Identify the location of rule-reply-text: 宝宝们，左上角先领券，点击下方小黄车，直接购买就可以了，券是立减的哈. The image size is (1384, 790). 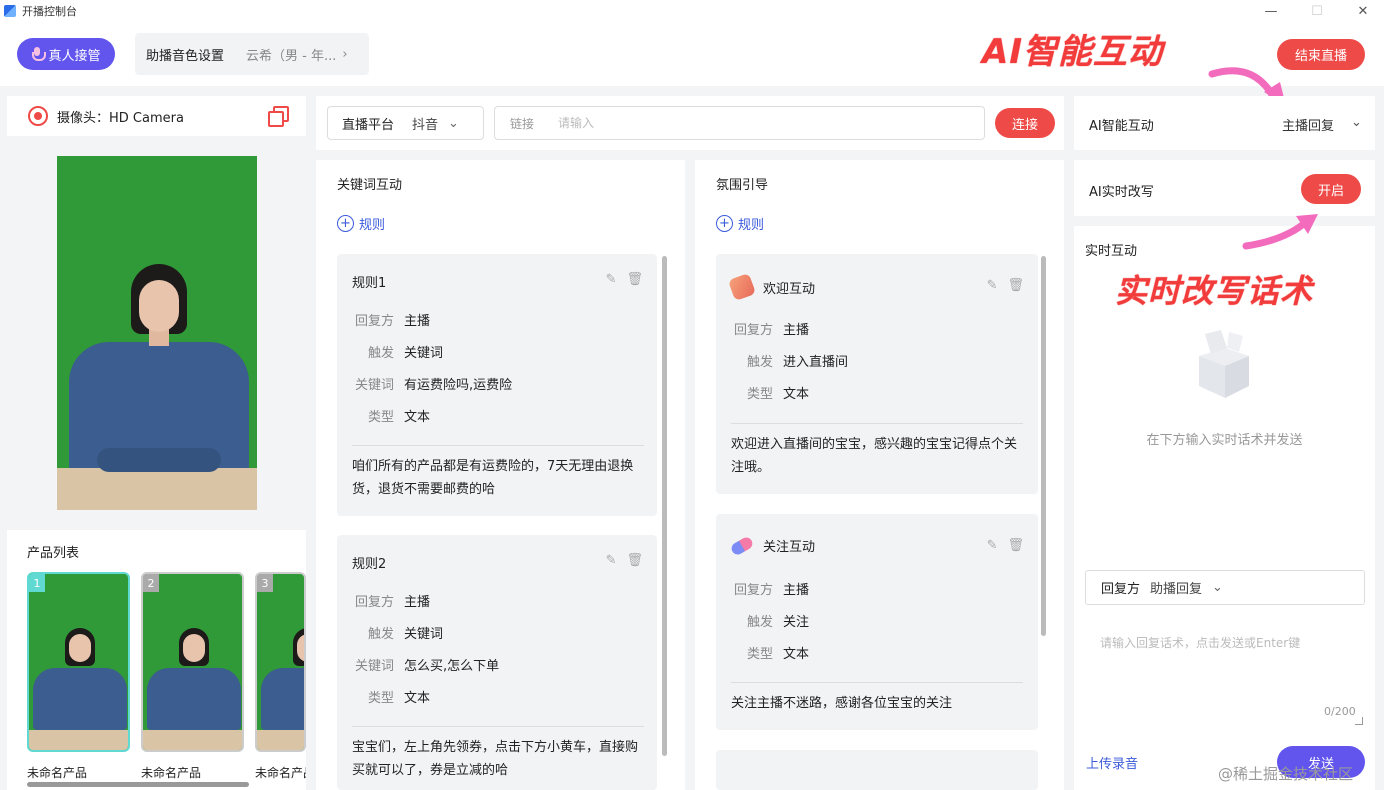
(495, 759).